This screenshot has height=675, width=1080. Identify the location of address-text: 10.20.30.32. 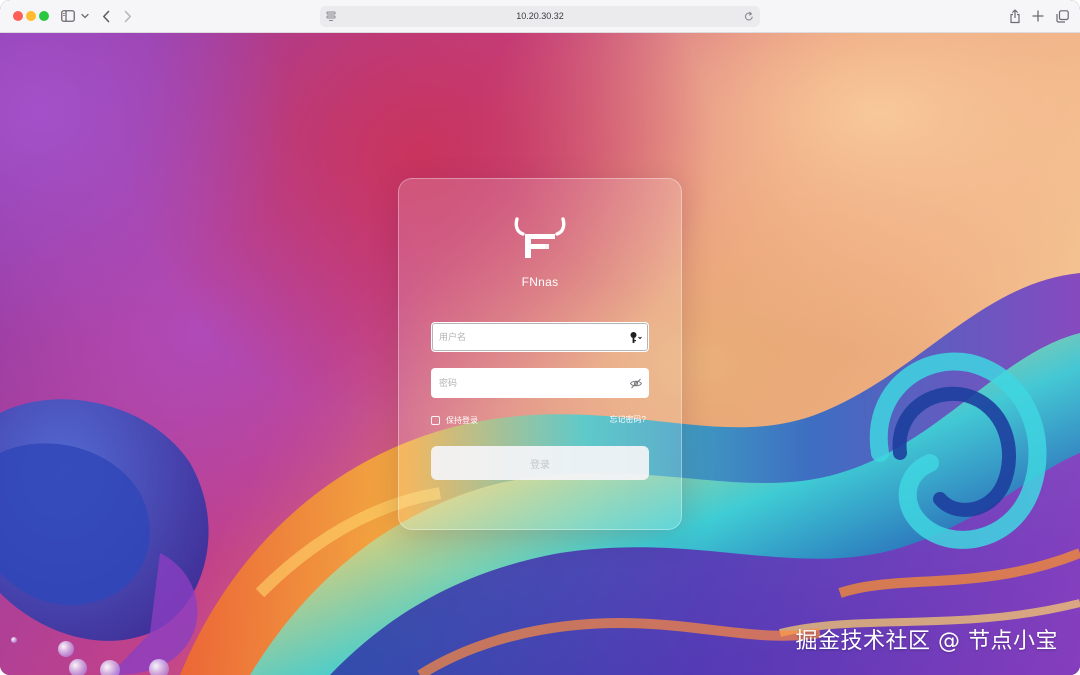
(540, 16).